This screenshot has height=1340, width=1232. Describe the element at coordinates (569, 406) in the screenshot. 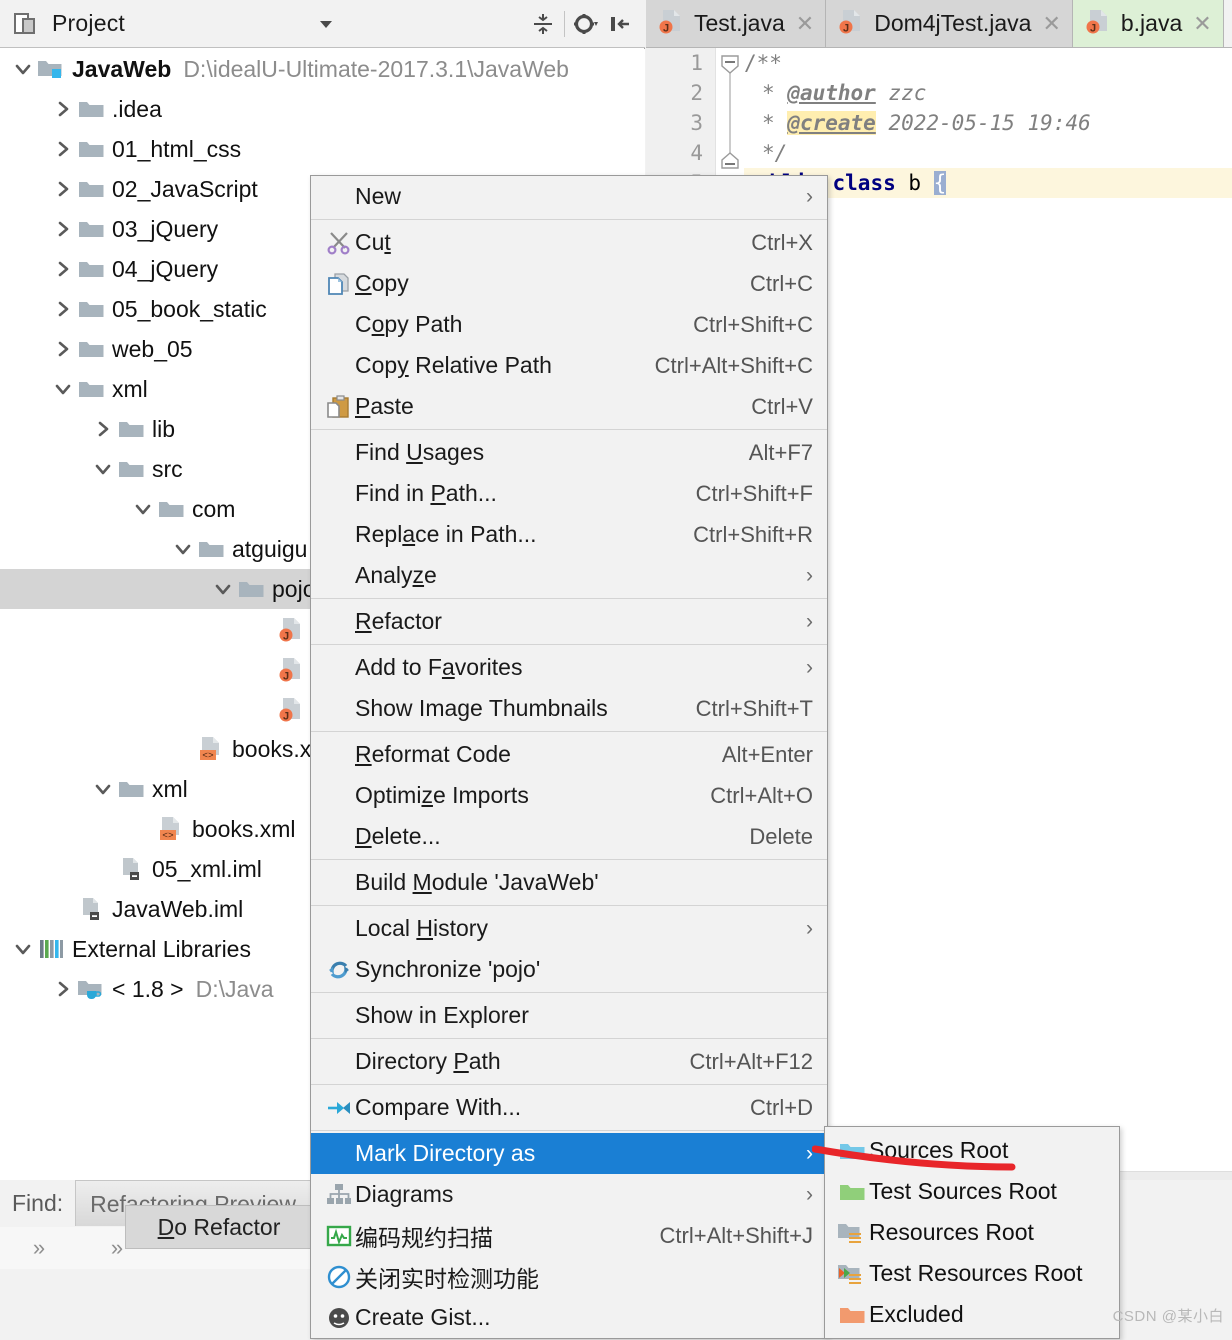

I see `menu-item-paste: Paste Ctrl+V` at that location.